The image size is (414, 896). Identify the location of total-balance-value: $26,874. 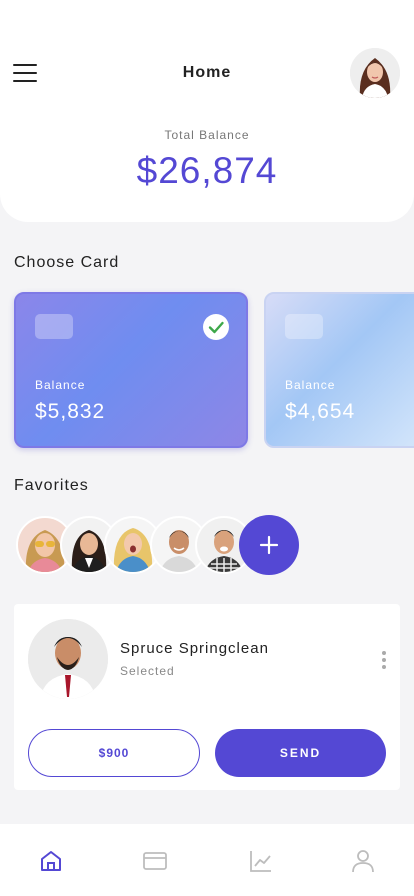
(207, 170).